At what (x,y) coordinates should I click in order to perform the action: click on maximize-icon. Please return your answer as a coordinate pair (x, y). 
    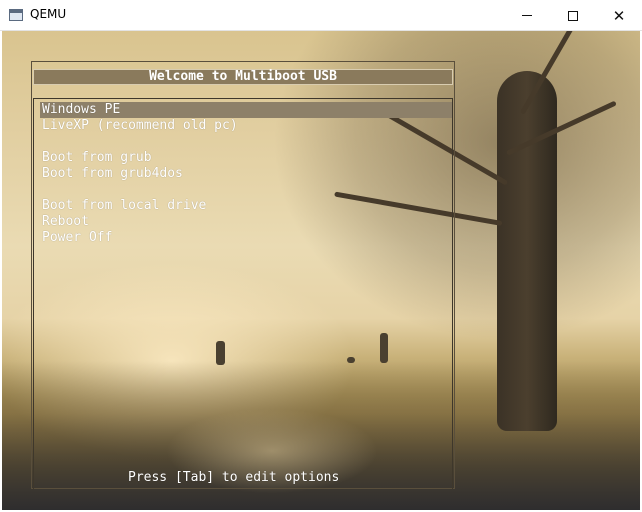
    Looking at the image, I should click on (573, 15).